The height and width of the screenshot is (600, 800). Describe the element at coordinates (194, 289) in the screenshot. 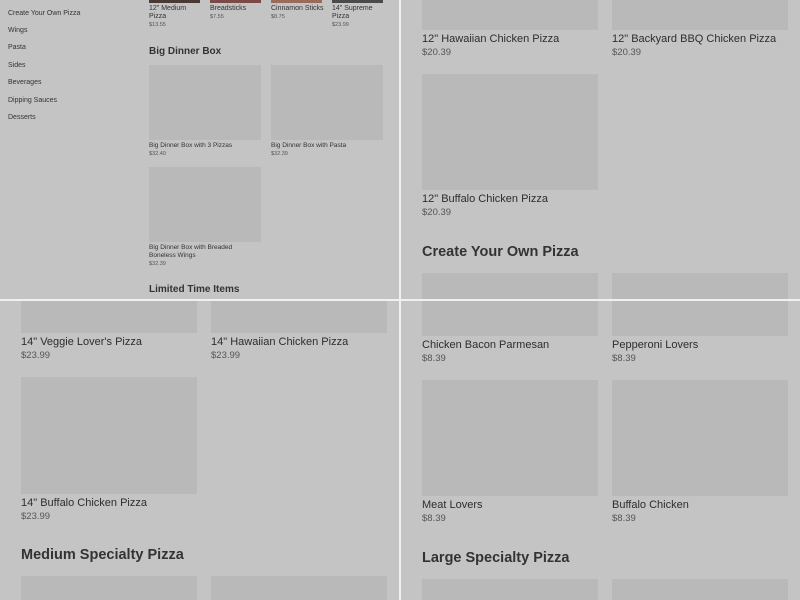

I see `section-heading: Limited Time Items` at that location.